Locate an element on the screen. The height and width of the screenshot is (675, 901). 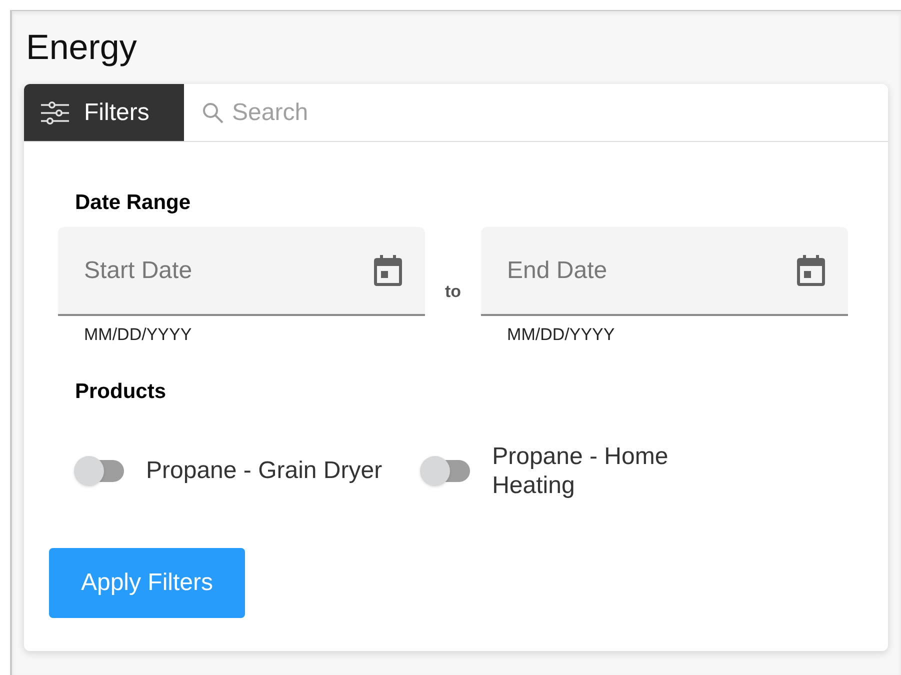
search-field: Search is located at coordinates (560, 112).